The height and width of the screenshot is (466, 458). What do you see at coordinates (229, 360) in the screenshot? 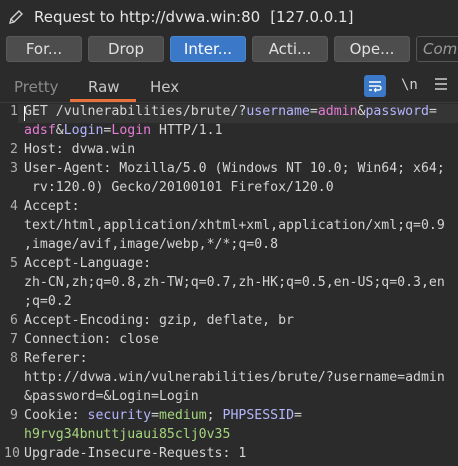
I see `editor-line: 8 Referer:` at bounding box center [229, 360].